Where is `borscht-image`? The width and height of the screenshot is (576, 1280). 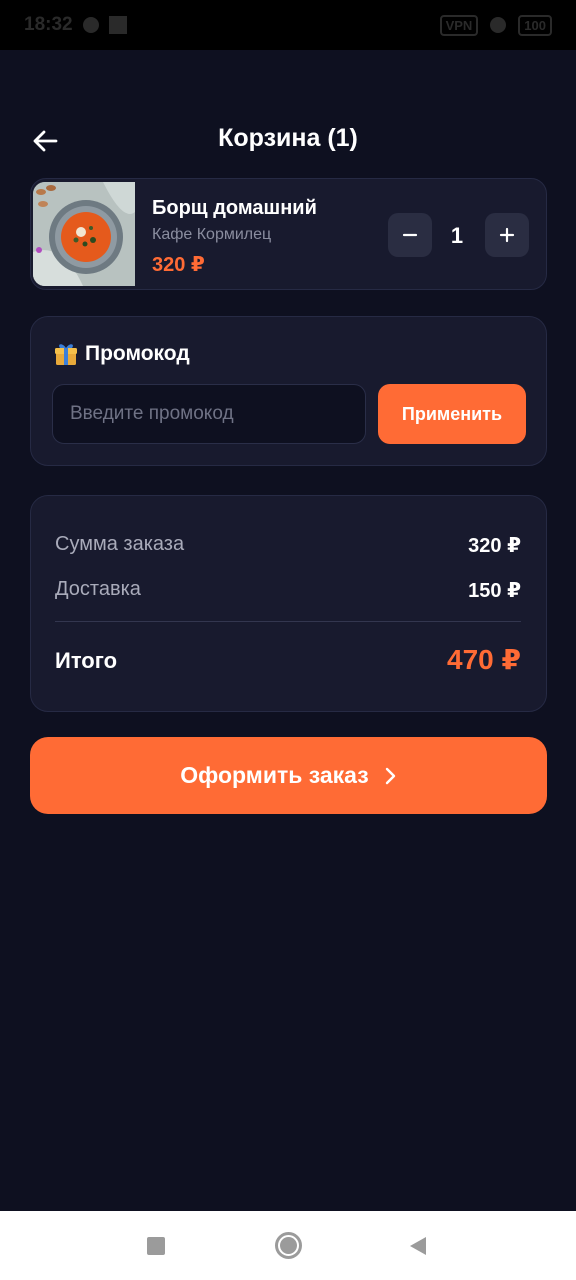 borscht-image is located at coordinates (84, 234).